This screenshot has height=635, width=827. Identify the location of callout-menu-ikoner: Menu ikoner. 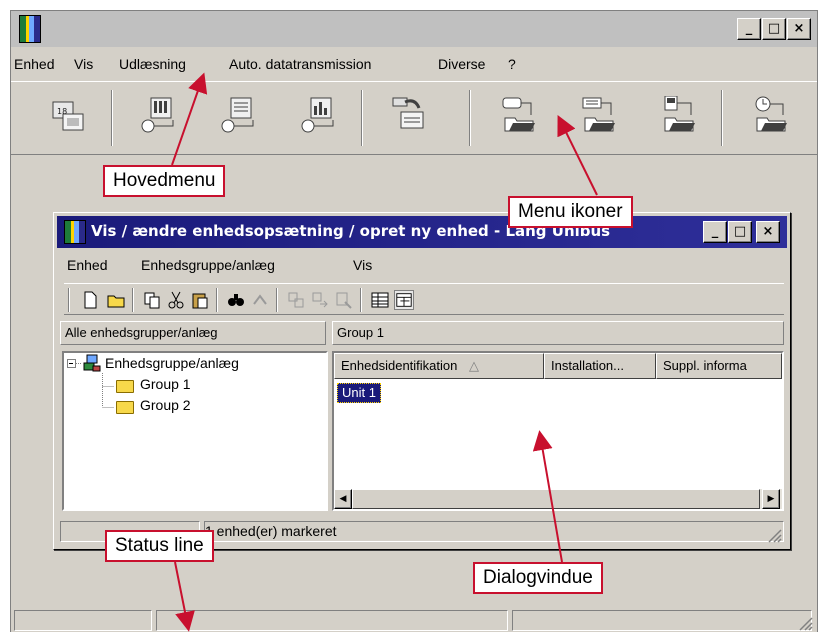
(570, 212).